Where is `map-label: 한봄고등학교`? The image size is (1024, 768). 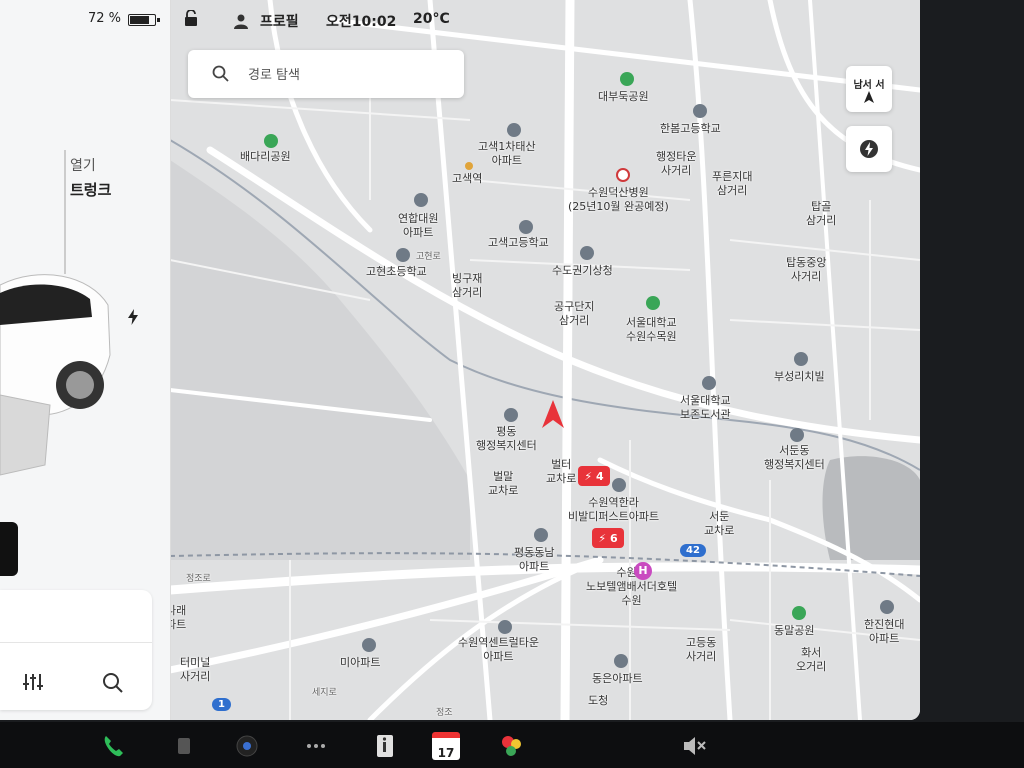
map-label: 한봄고등학교 is located at coordinates (690, 129).